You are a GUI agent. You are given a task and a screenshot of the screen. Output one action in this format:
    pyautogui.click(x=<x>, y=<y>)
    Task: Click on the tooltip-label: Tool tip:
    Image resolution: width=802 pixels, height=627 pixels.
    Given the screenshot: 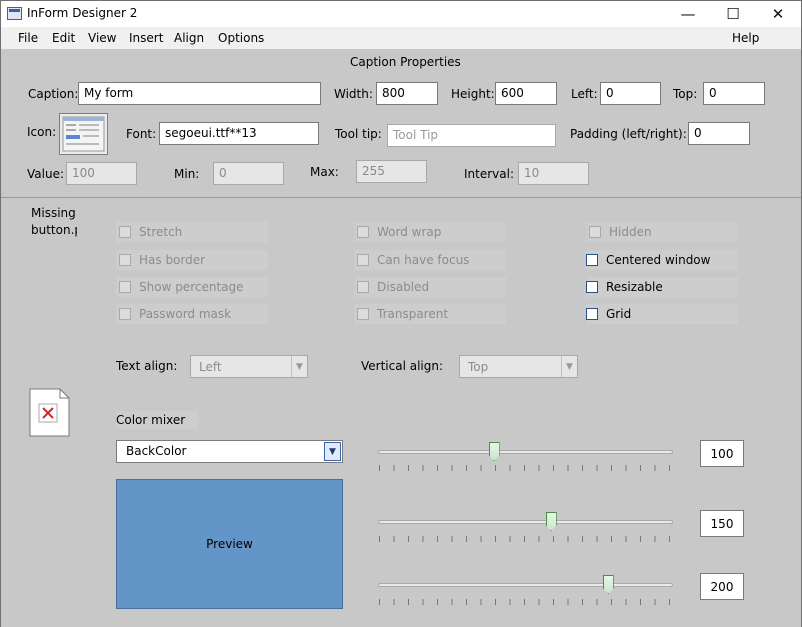 What is the action you would take?
    pyautogui.click(x=358, y=134)
    